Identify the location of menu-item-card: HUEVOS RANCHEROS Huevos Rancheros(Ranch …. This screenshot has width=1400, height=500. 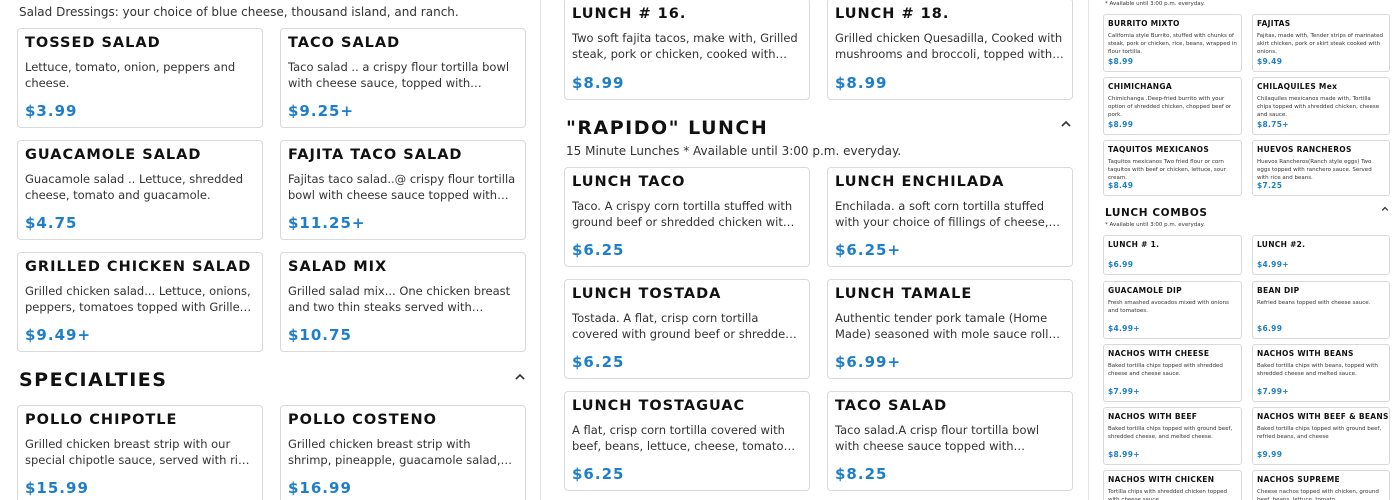
(1321, 168).